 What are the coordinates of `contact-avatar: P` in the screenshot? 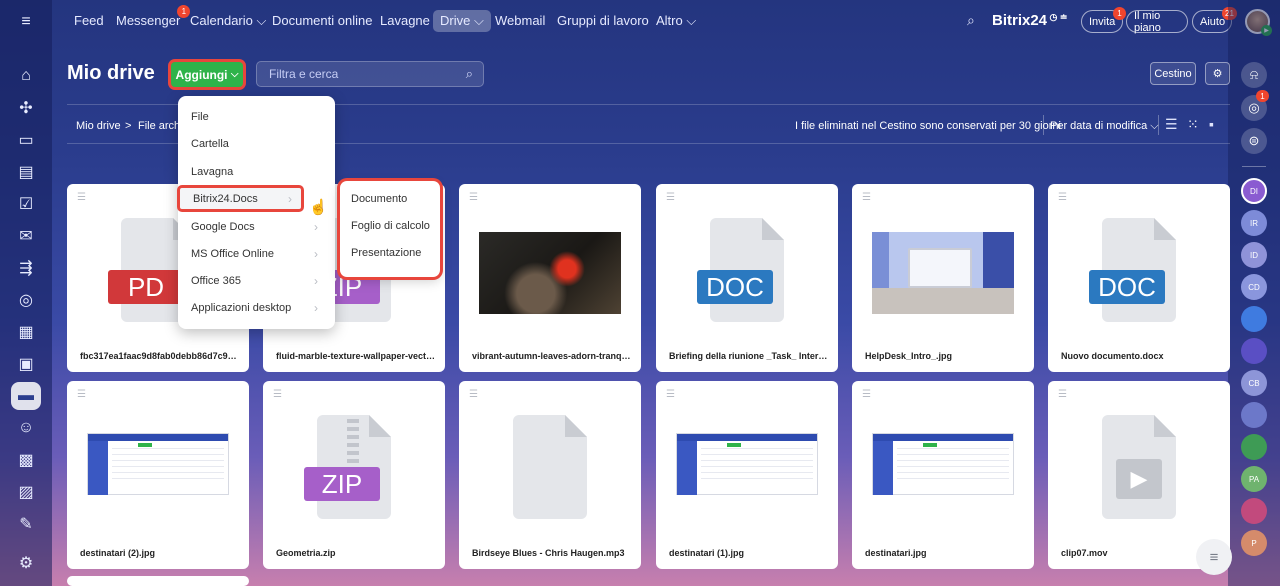 It's located at (1254, 543).